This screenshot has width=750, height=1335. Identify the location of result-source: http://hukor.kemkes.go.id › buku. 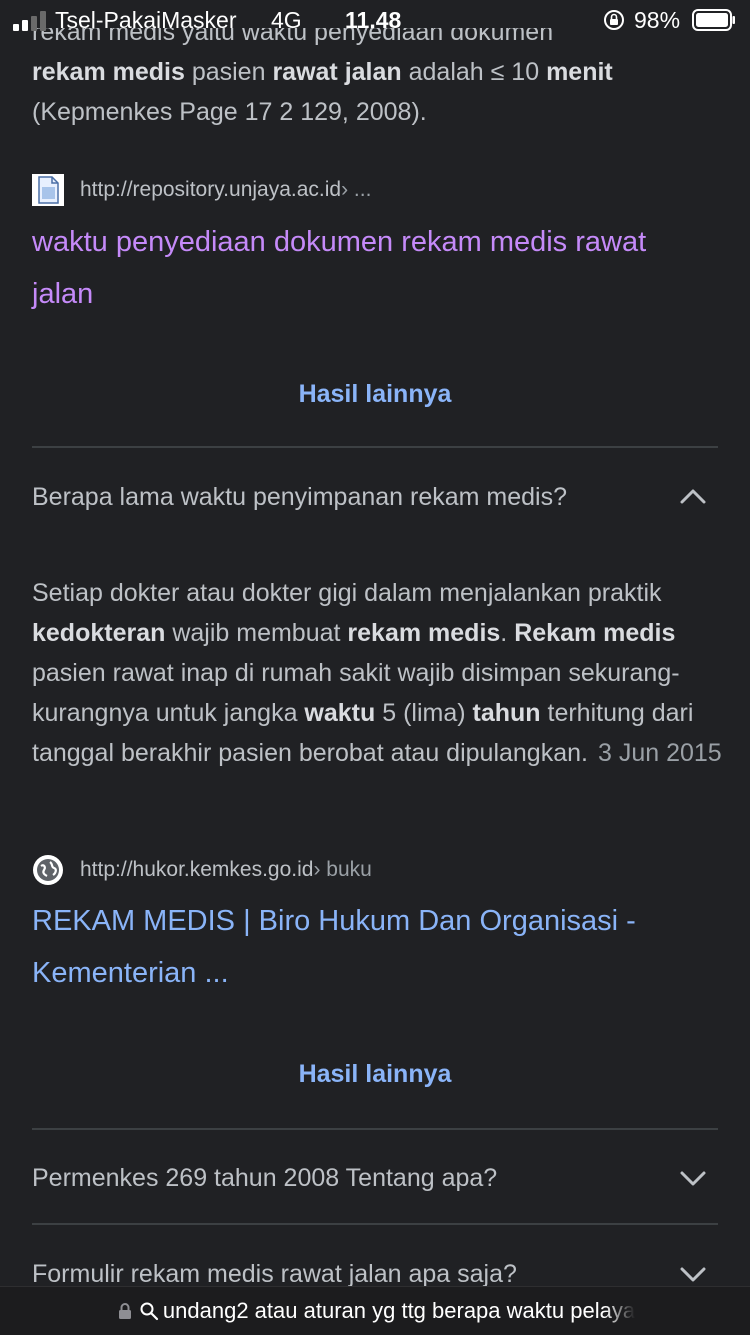
(202, 870).